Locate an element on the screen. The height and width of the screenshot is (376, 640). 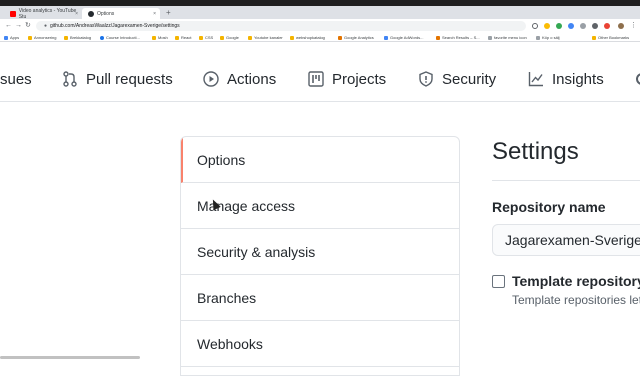
browser-tab-options: Options × is located at coordinates (121, 13).